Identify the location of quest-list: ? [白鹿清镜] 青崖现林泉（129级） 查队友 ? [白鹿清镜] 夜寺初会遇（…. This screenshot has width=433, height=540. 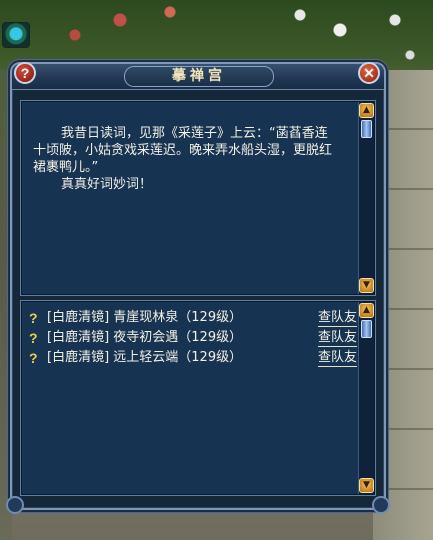
(195, 339).